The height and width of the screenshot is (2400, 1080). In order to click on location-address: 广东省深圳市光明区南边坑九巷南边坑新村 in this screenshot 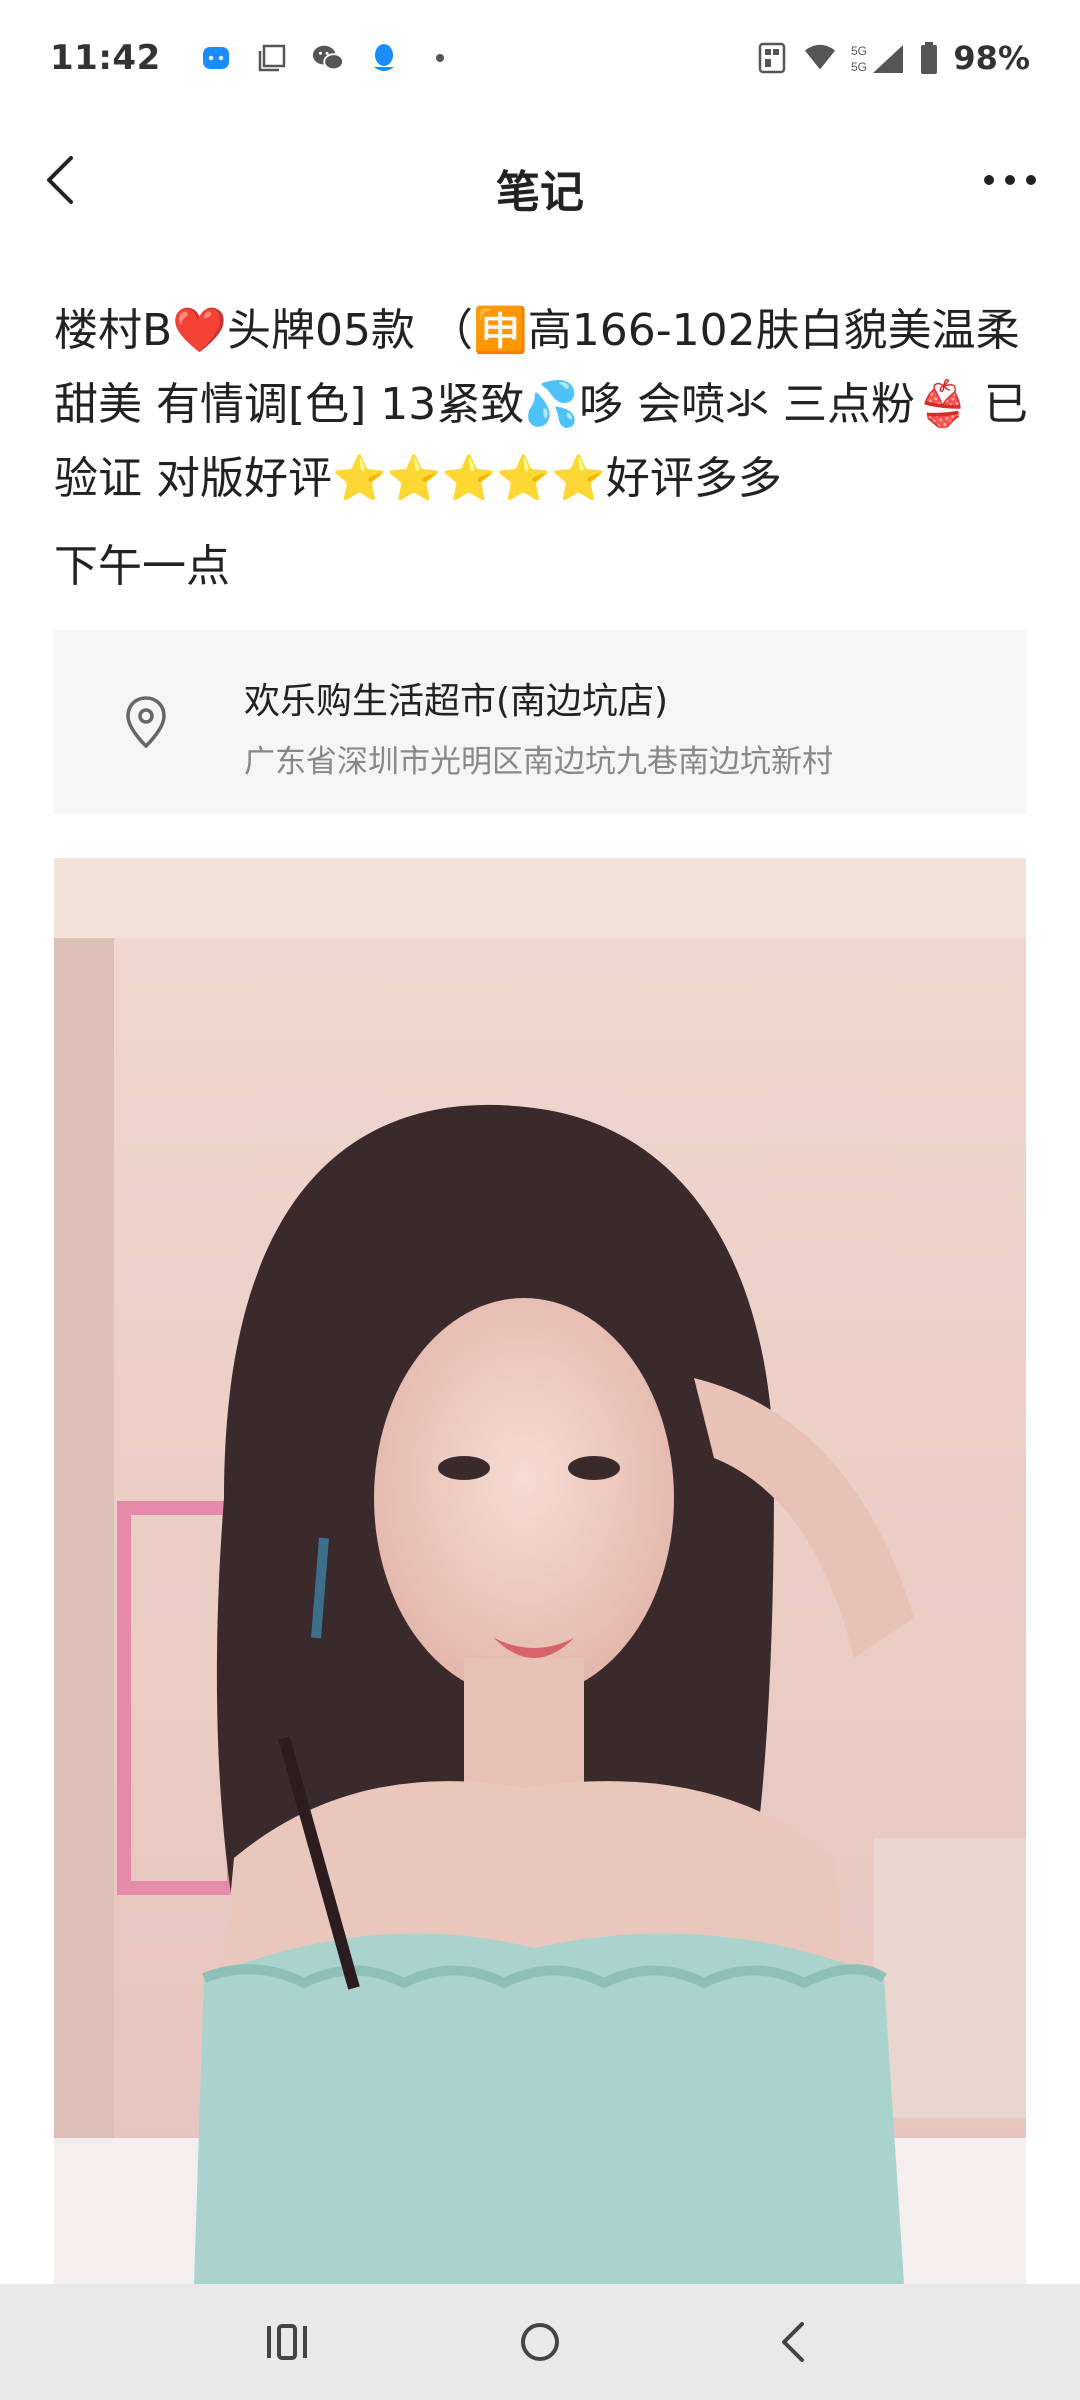, I will do `click(538, 762)`.